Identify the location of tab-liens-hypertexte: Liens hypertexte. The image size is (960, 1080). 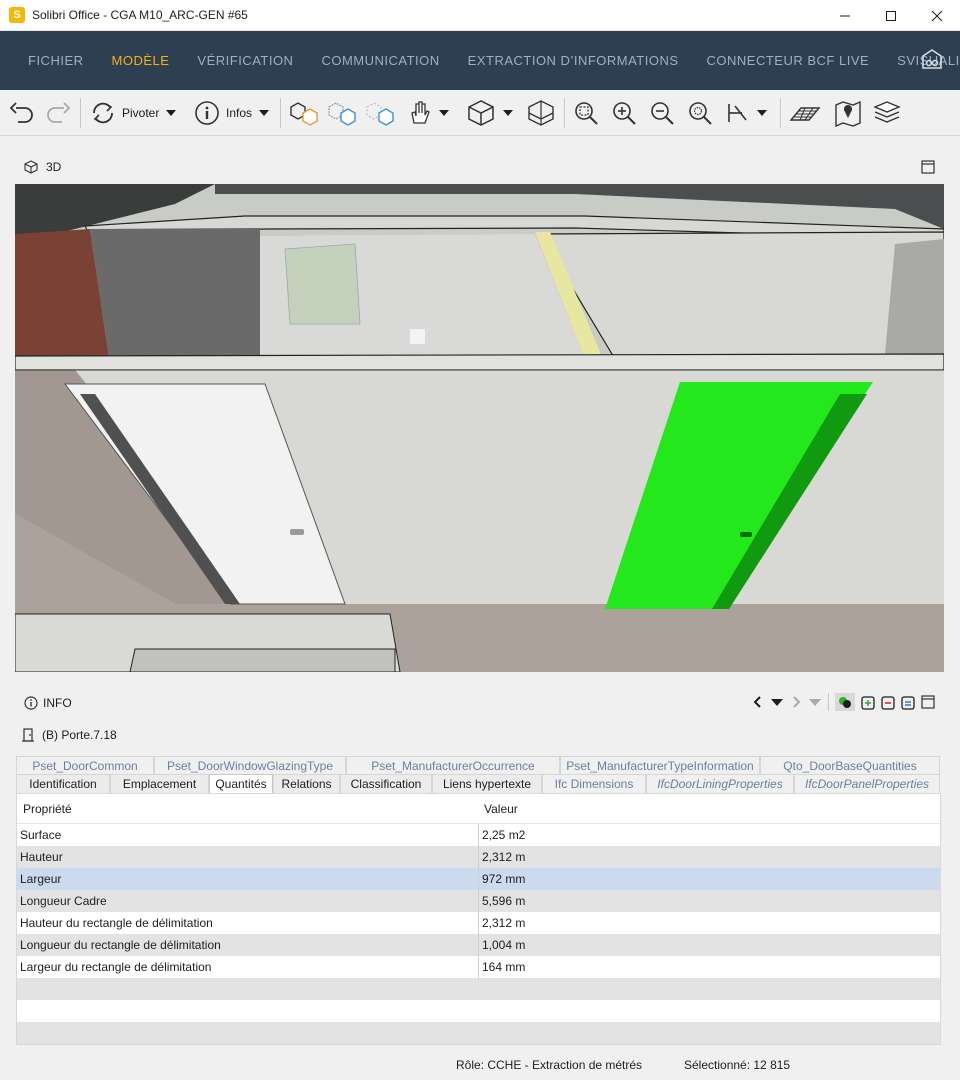
(487, 783).